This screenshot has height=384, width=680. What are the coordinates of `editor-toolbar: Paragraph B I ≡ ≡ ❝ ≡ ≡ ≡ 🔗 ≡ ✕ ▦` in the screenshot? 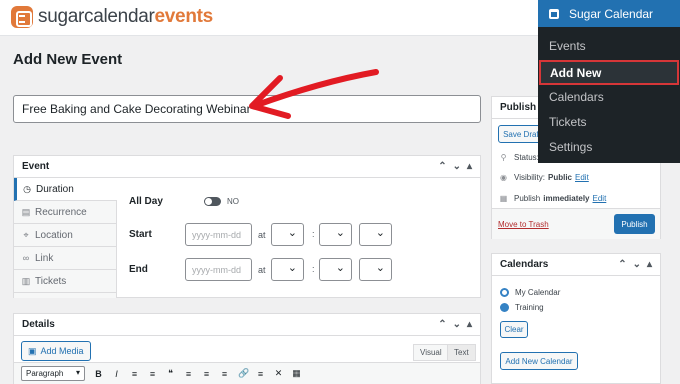 It's located at (247, 373).